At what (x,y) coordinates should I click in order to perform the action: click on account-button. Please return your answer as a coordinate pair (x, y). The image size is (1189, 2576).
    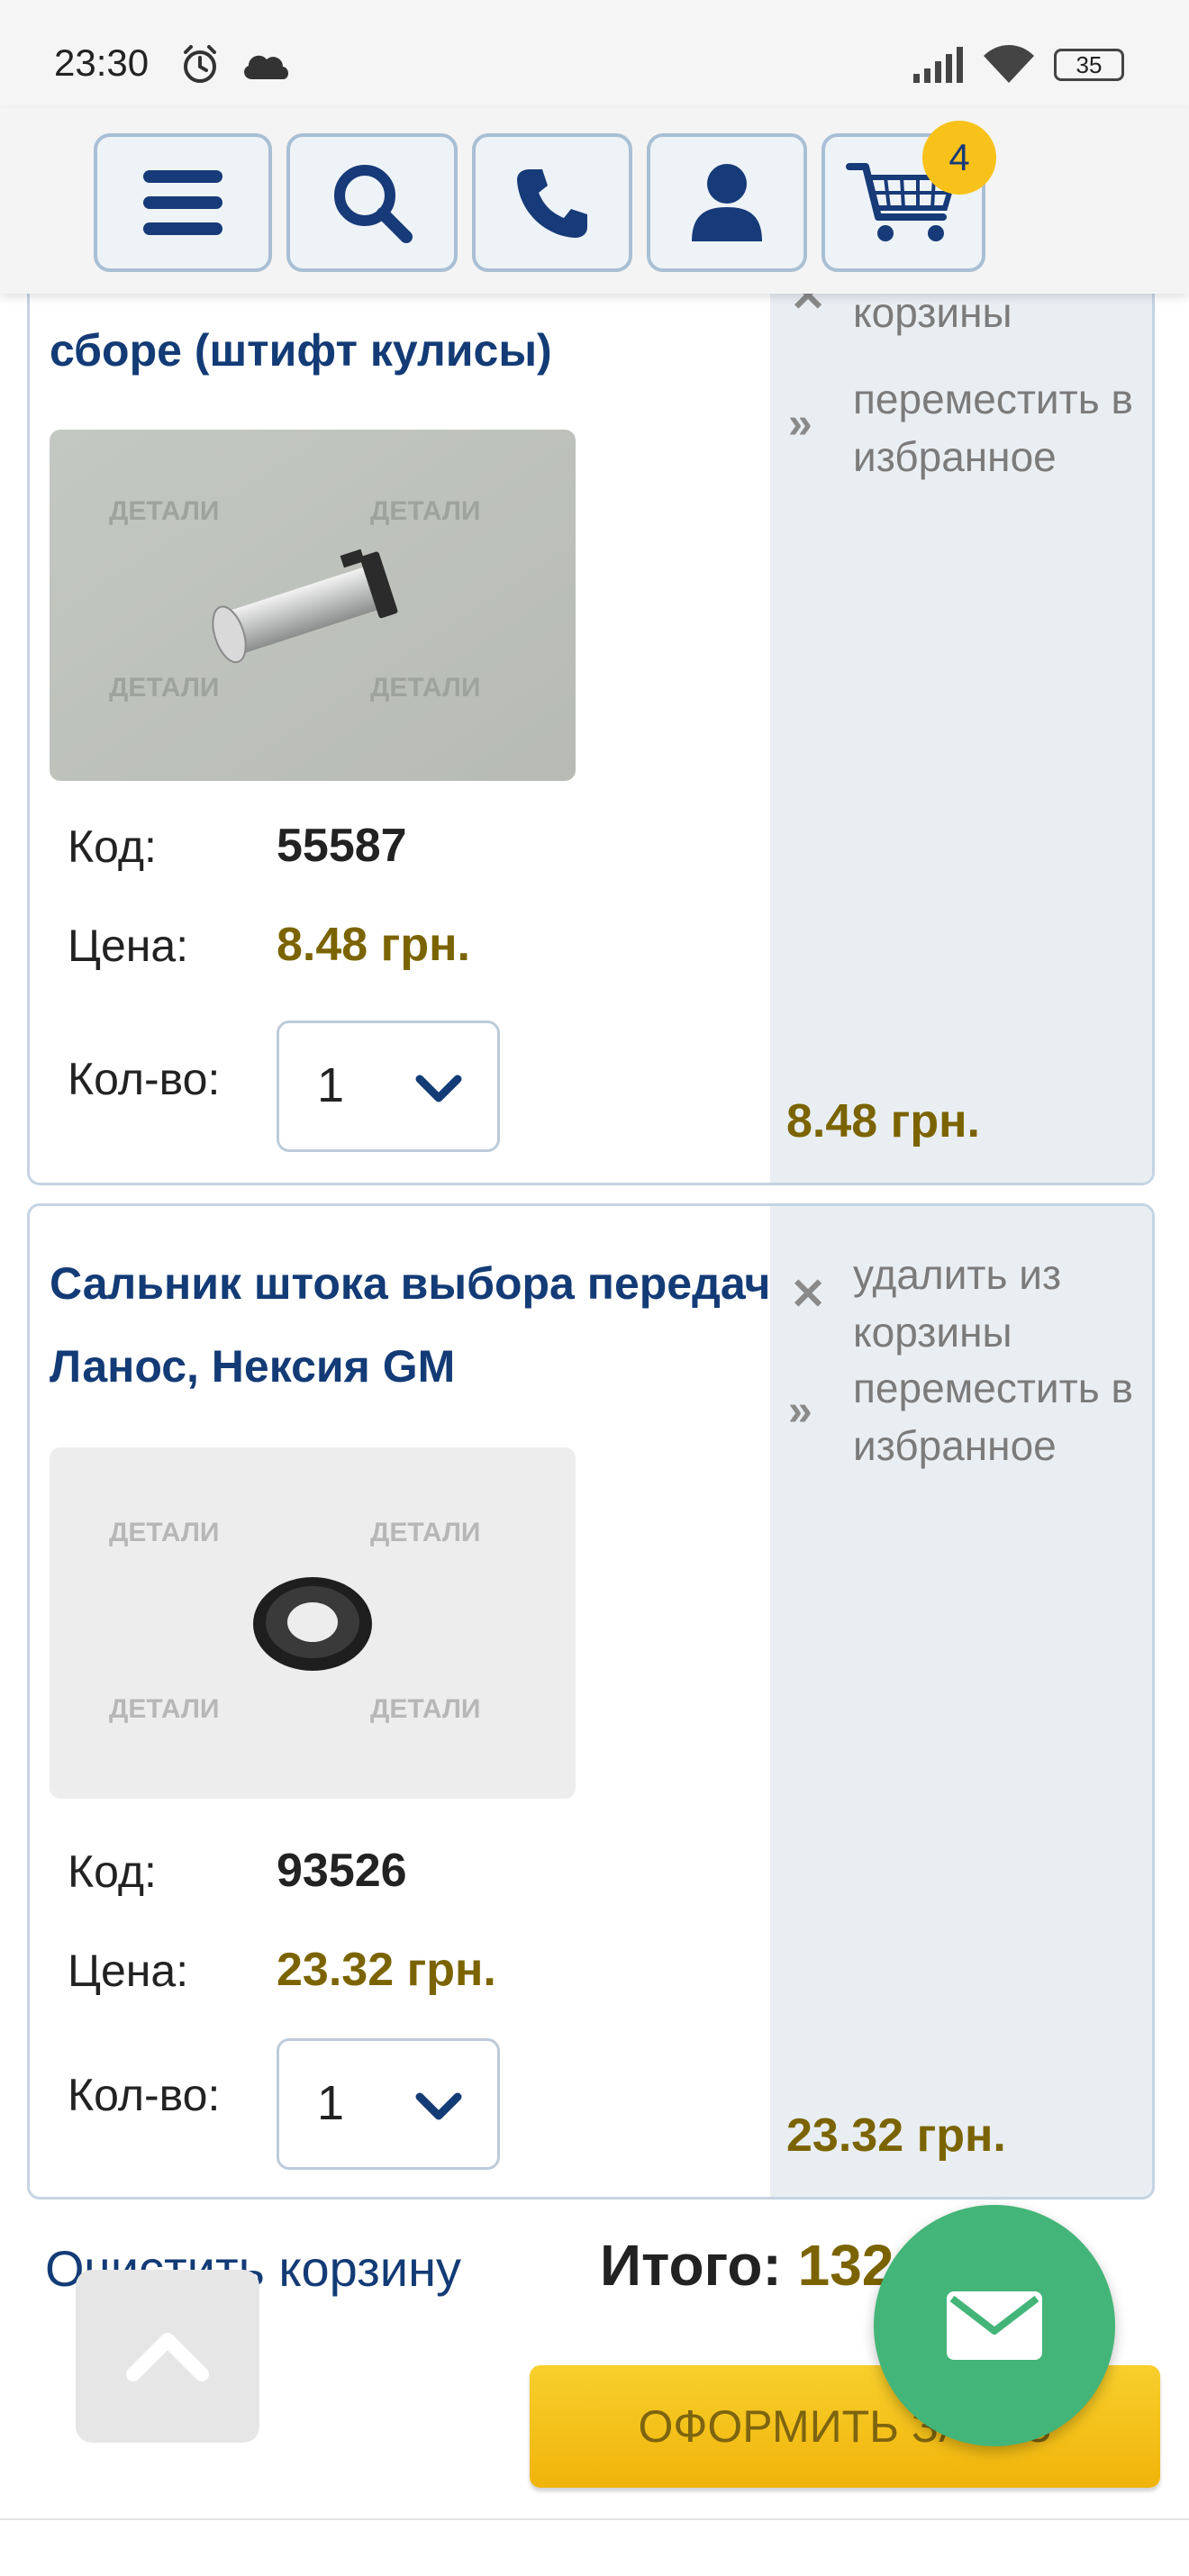
    Looking at the image, I should click on (727, 203).